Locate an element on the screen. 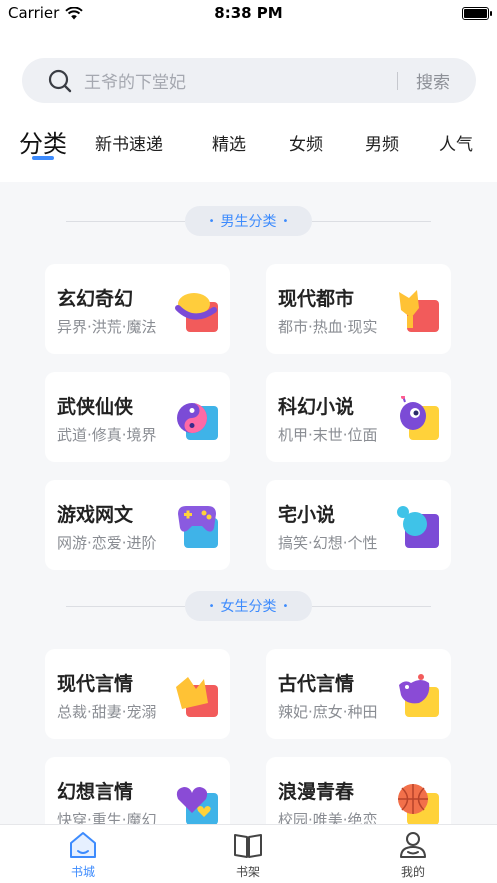  nav-mine-label: 我的 is located at coordinates (412, 872).